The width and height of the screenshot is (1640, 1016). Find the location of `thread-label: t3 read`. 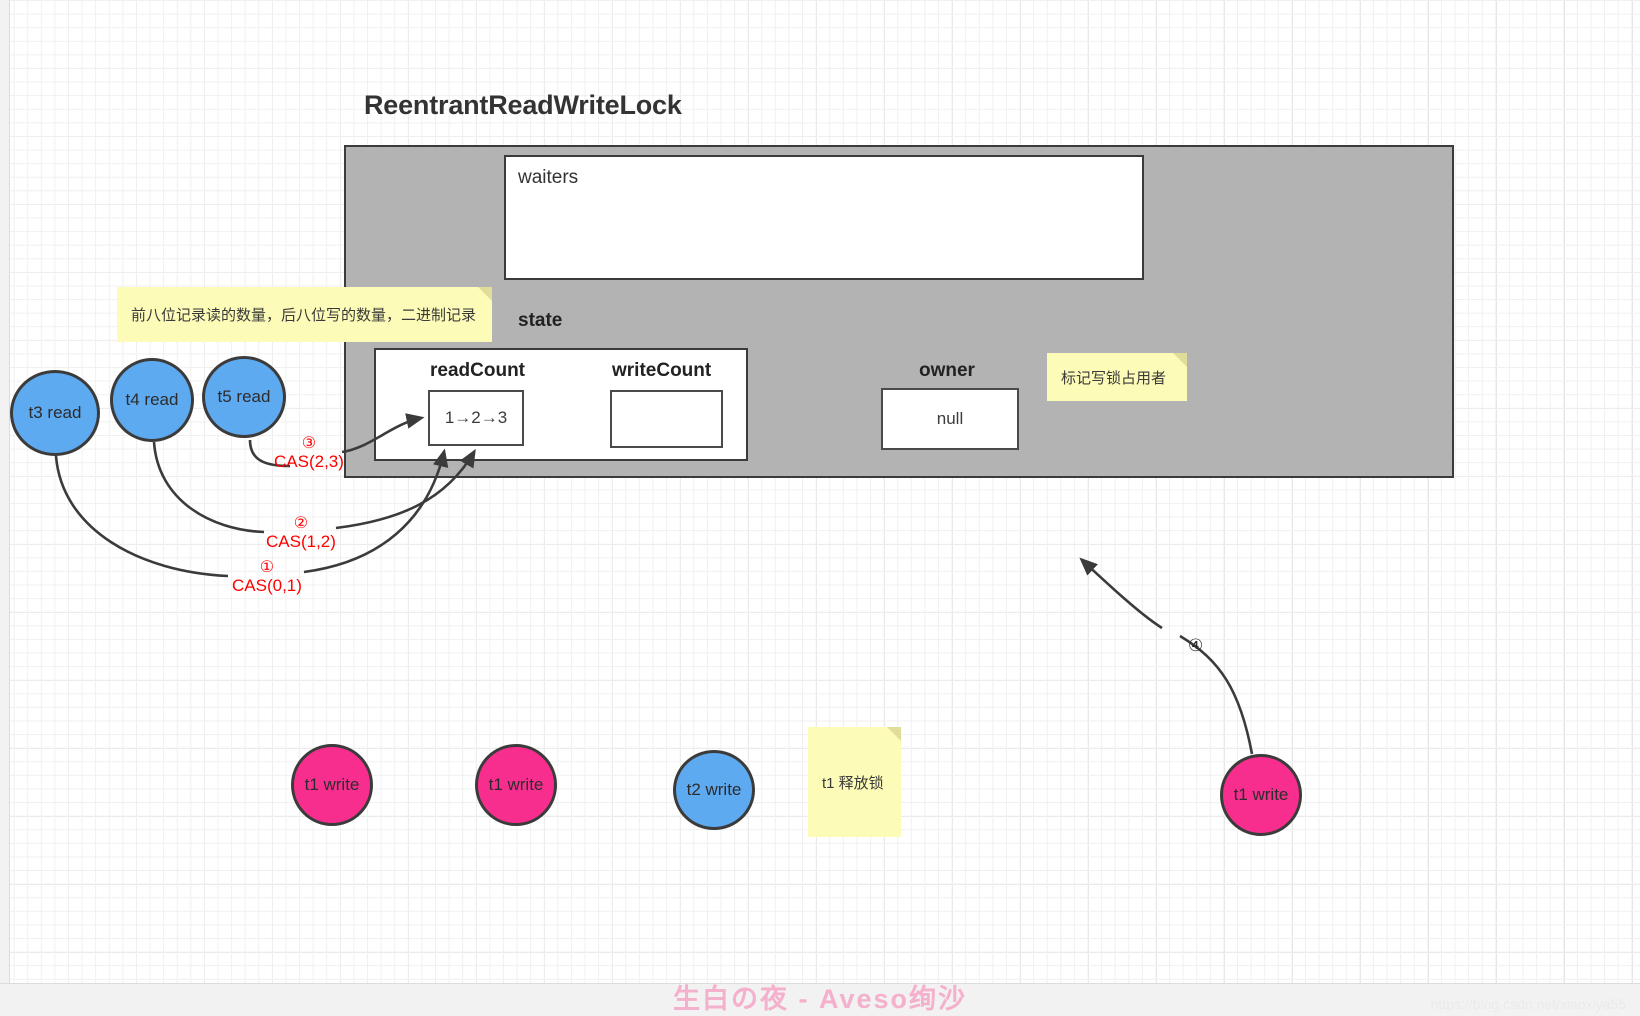

thread-label: t3 read is located at coordinates (55, 412).